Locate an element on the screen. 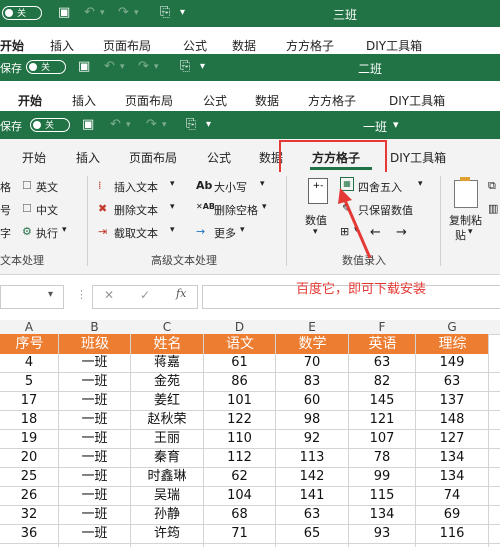  column-letter: G is located at coordinates (452, 327).